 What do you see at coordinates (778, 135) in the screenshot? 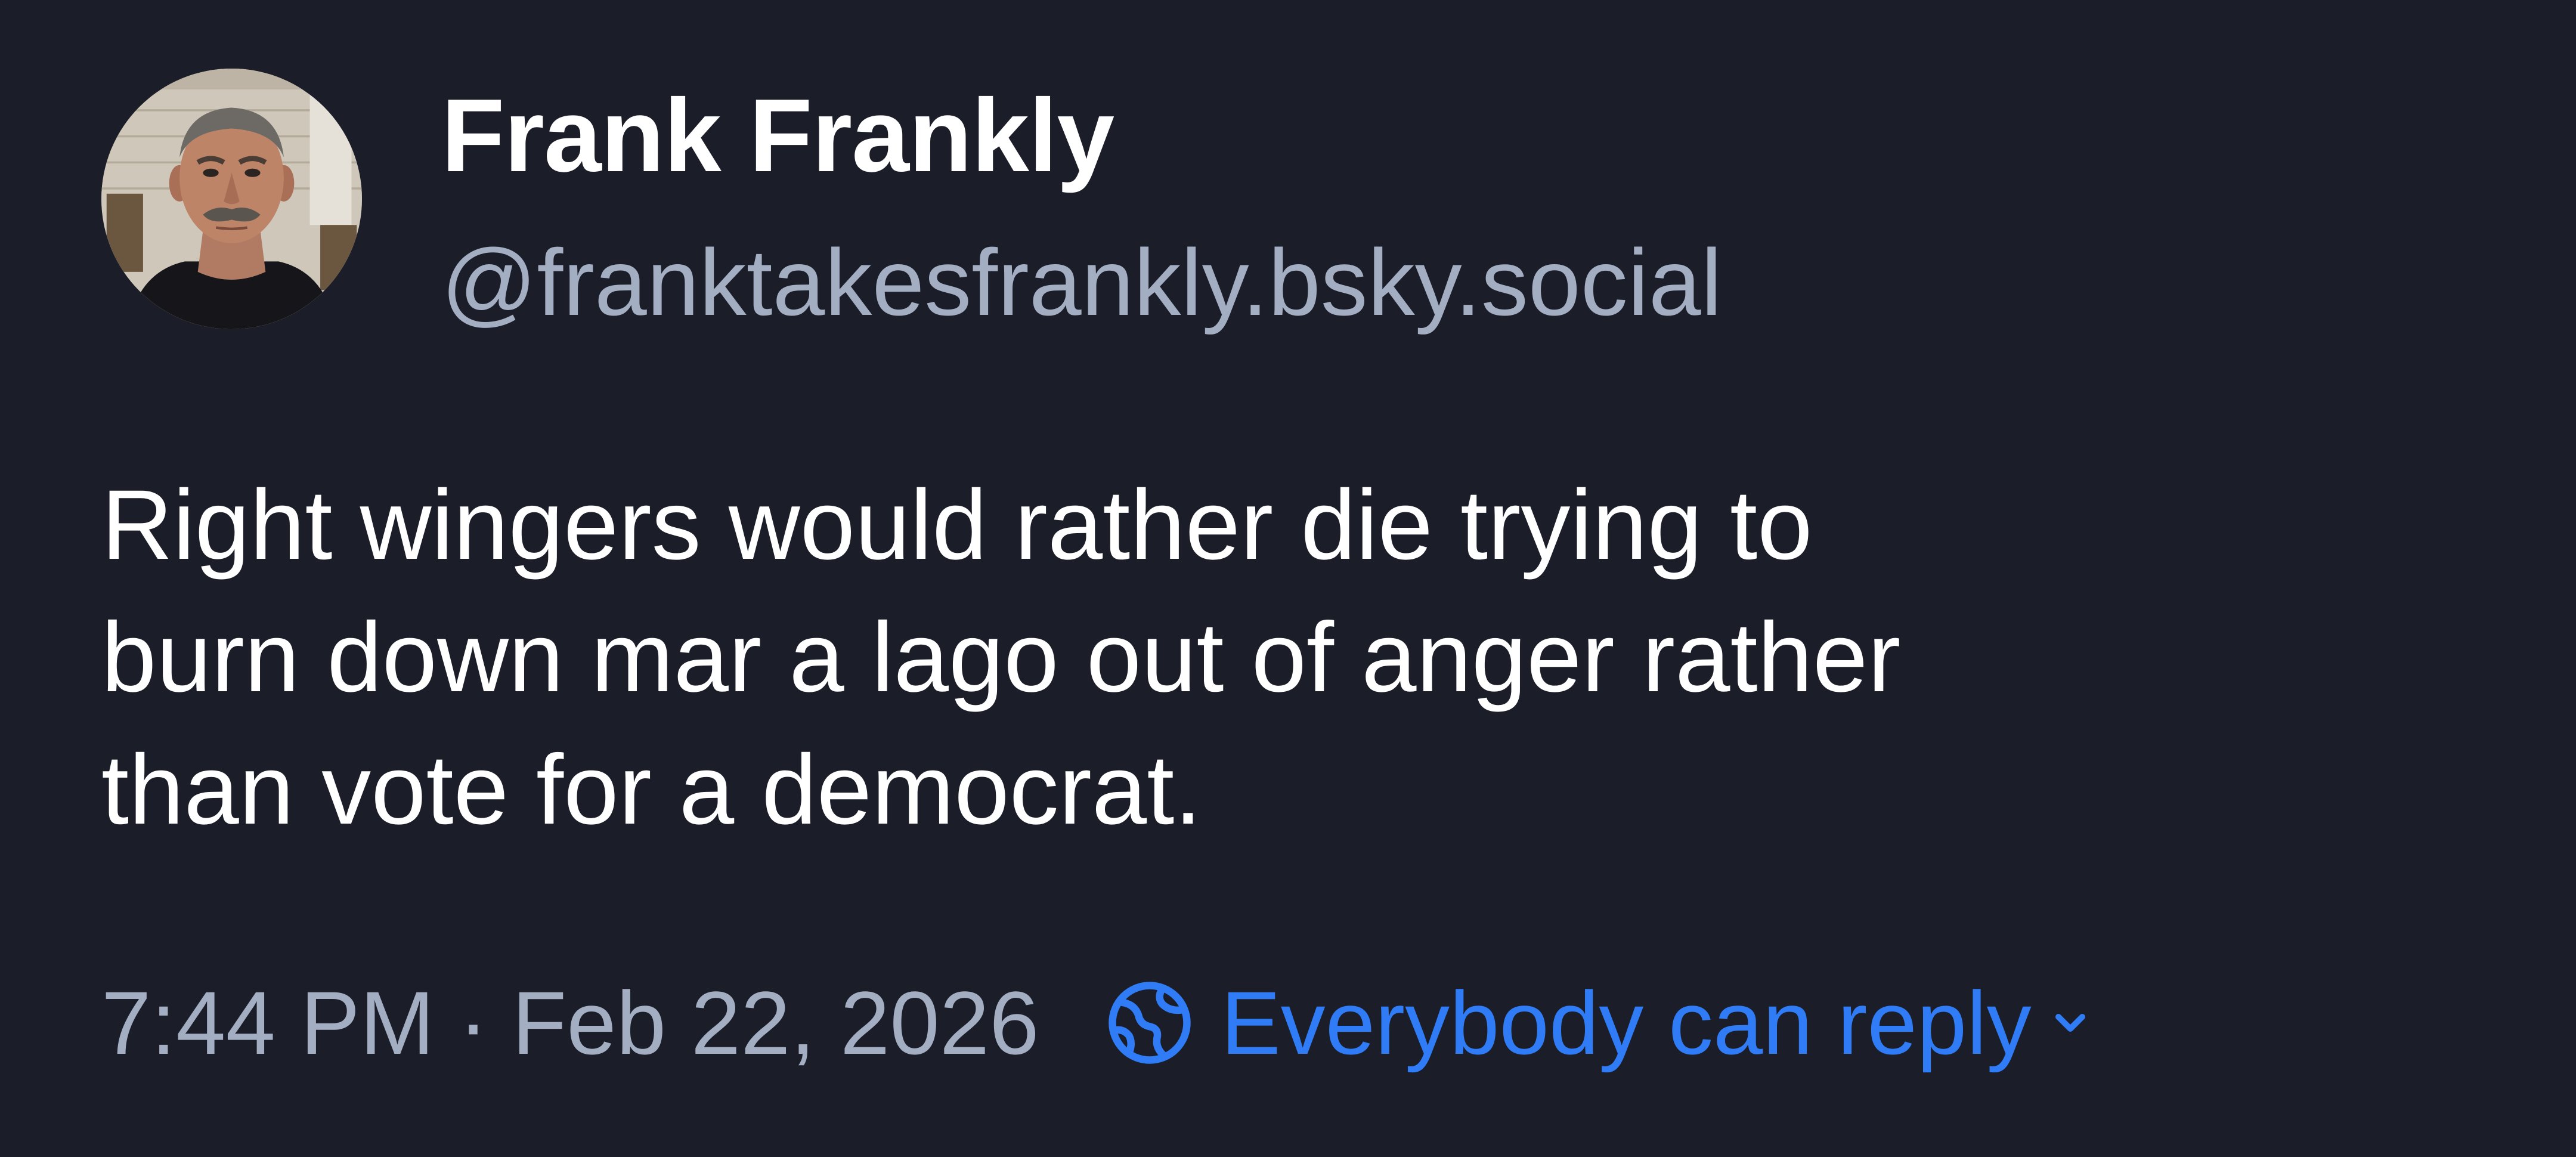
I see `author-display-name: Frank Frankly` at bounding box center [778, 135].